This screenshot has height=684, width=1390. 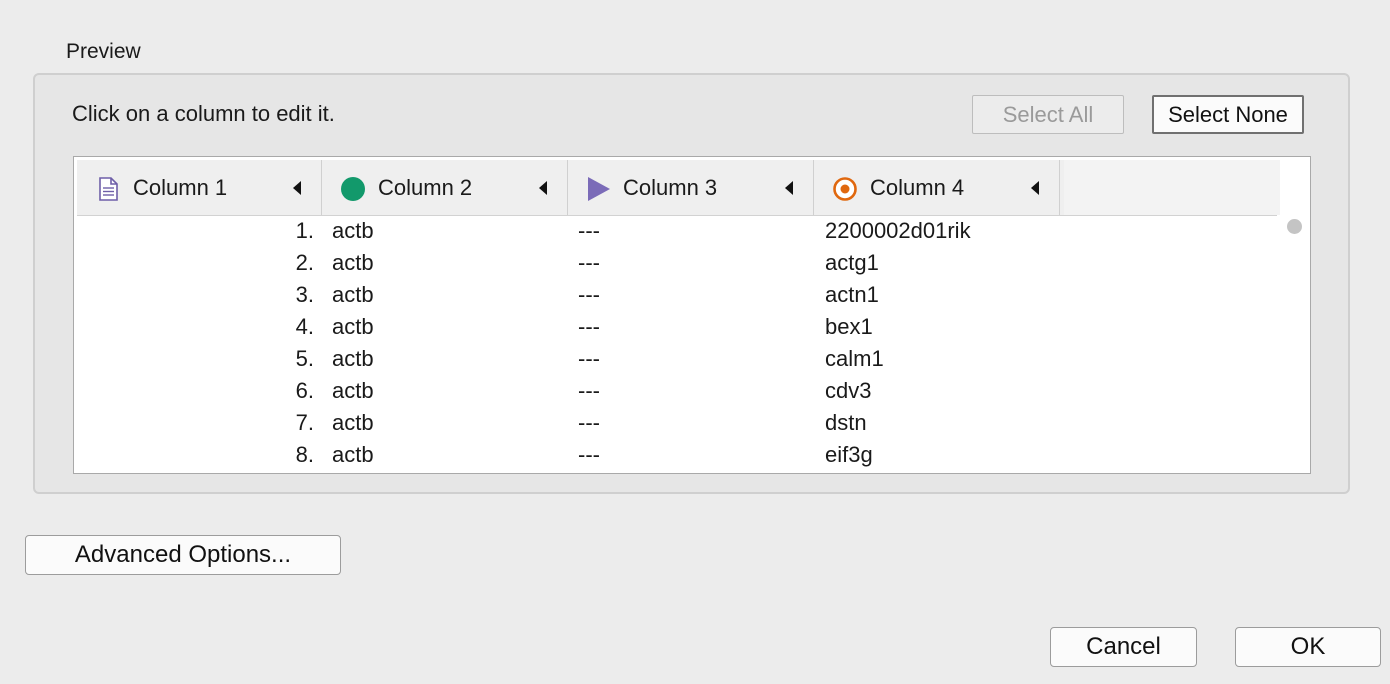 I want to click on cell-column-4: dstn, so click(x=846, y=422).